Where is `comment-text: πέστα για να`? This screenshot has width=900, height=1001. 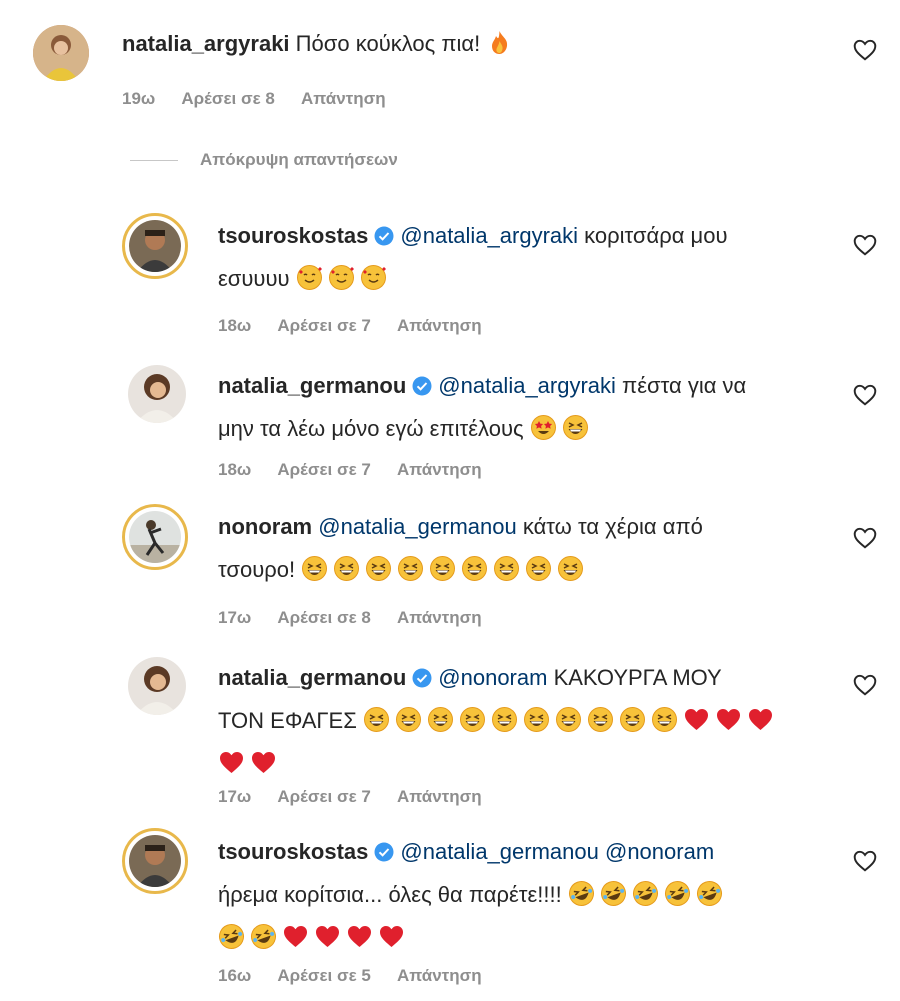 comment-text: πέστα για να is located at coordinates (681, 385).